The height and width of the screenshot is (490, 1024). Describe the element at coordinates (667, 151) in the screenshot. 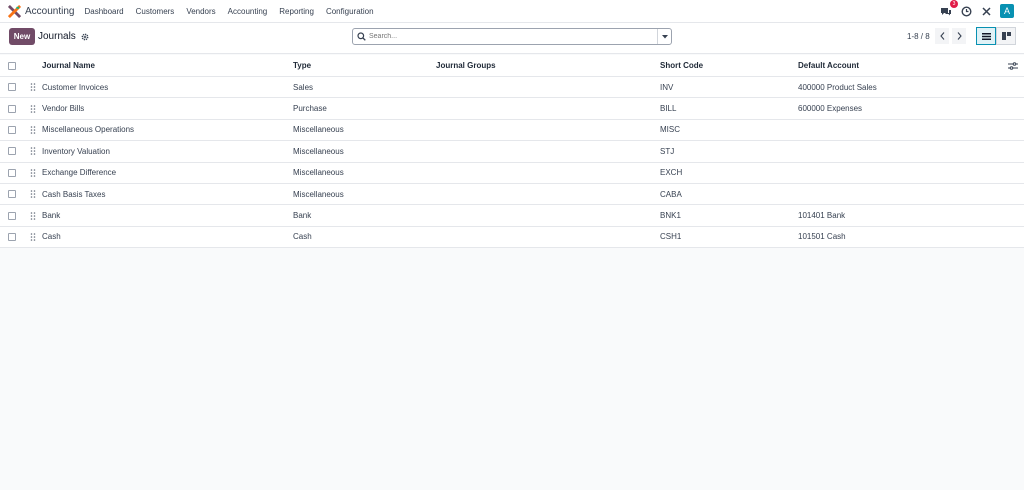

I see `cell-short-code: STJ` at that location.